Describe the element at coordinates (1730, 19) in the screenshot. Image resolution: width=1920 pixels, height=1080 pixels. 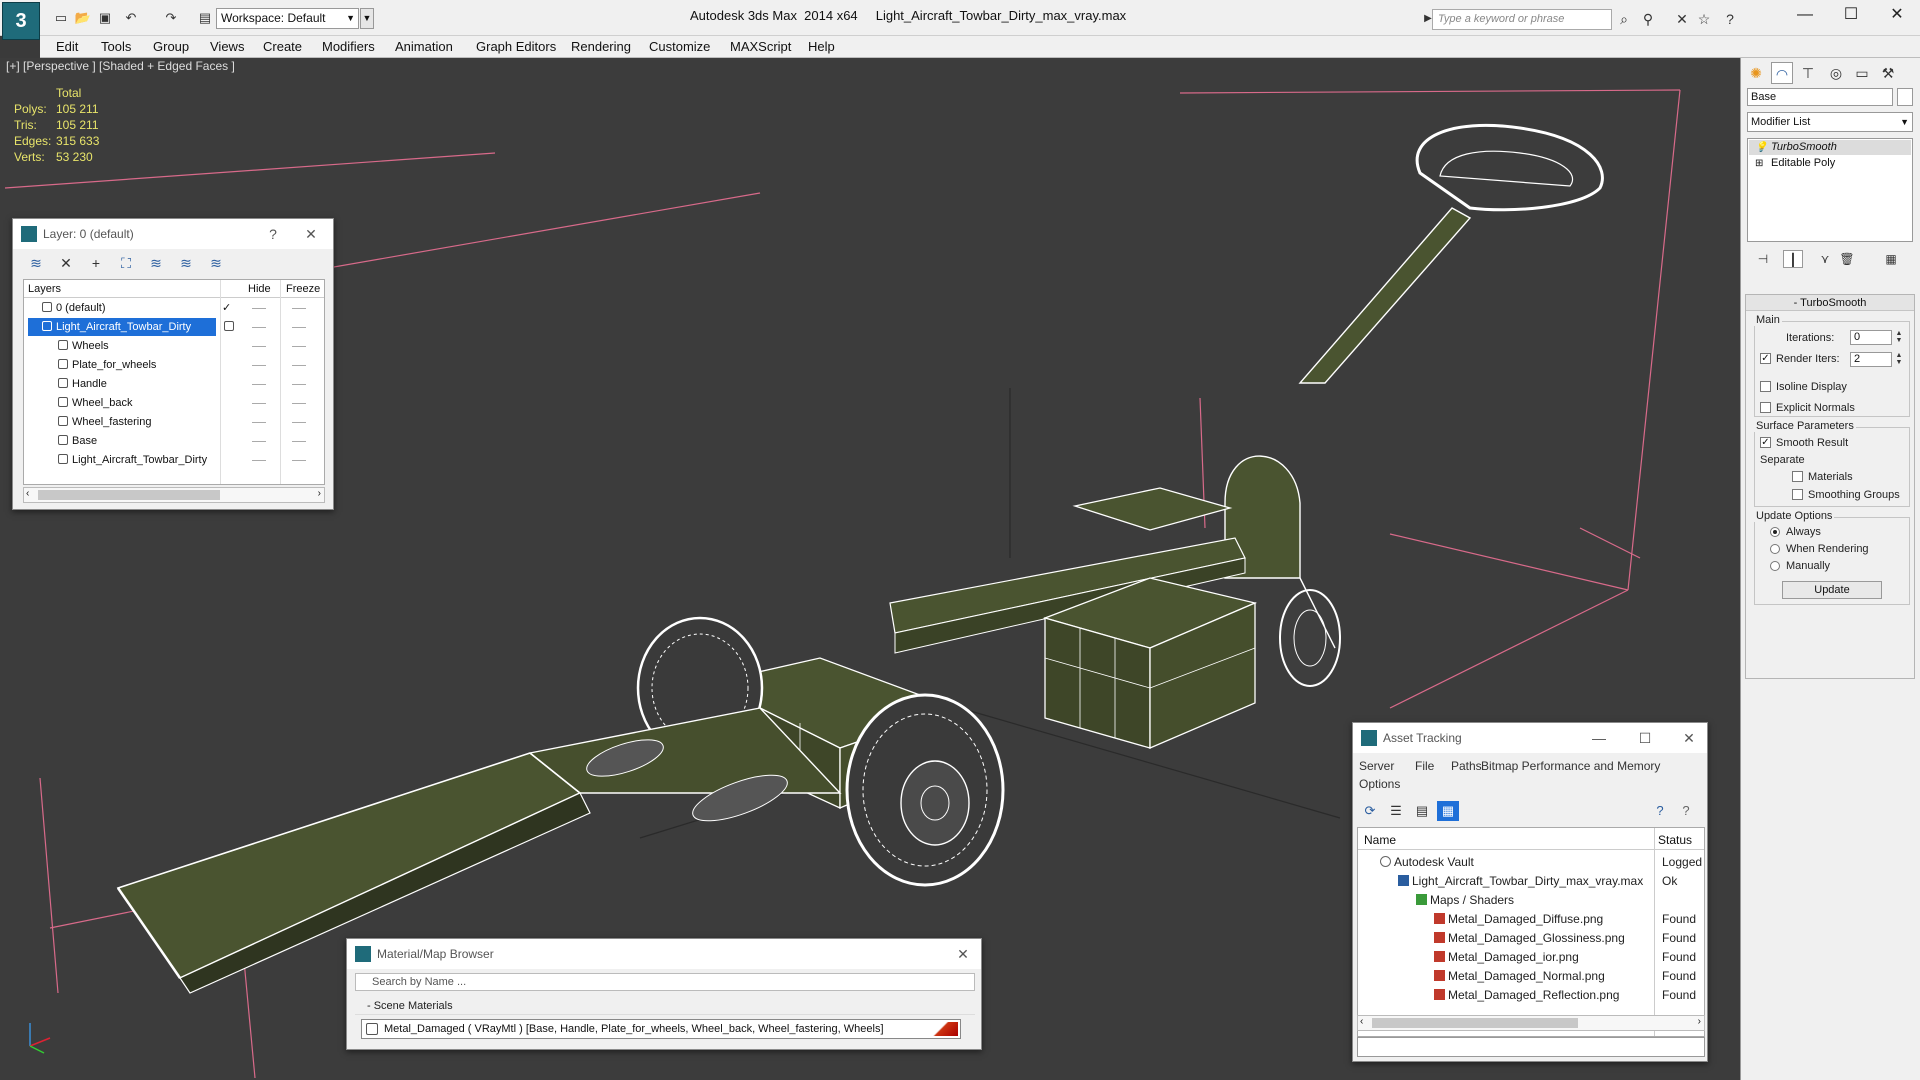
I see `help-icon: ?` at that location.